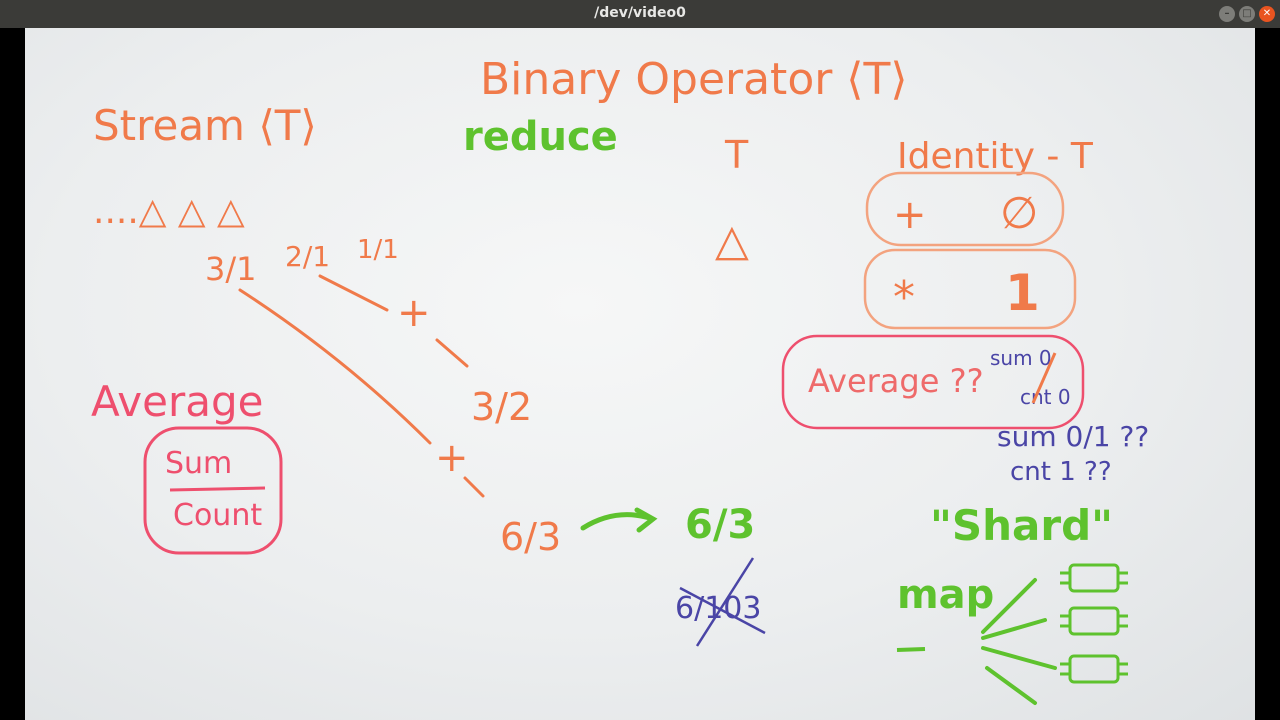 The height and width of the screenshot is (720, 1280). Describe the element at coordinates (169, 211) in the screenshot. I see `stream-items: ....△ △ △` at that location.